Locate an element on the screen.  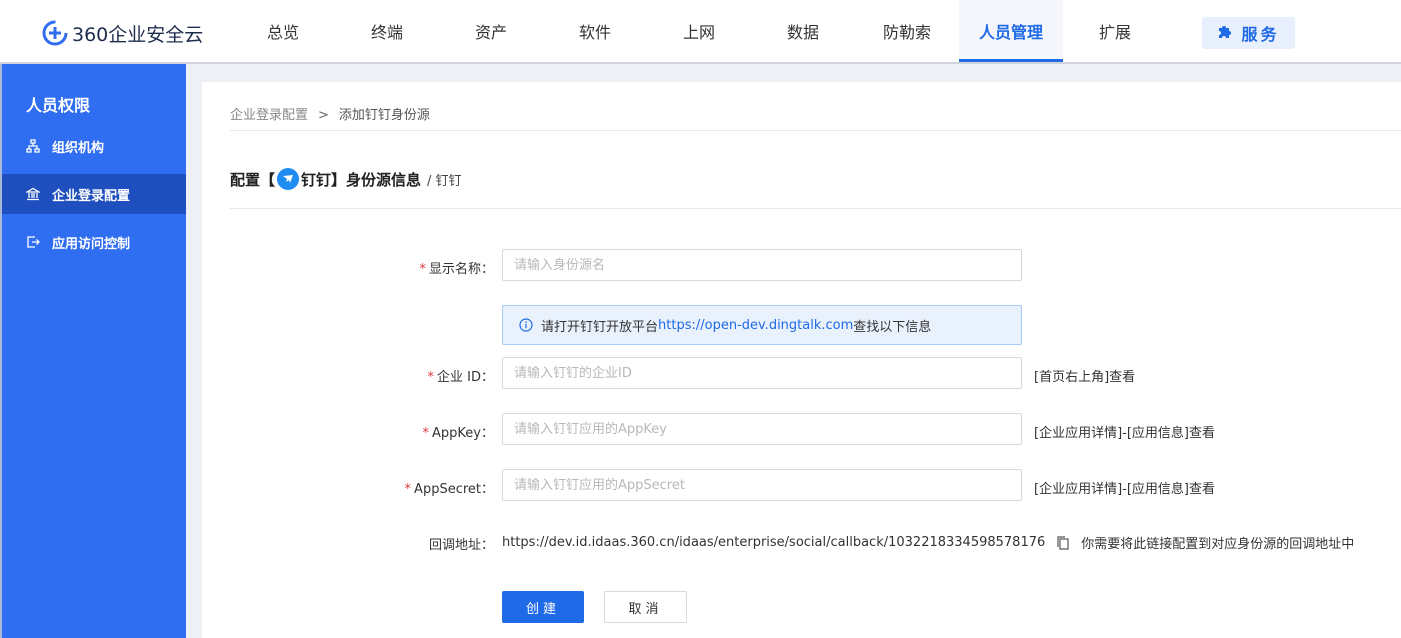
nav-item-ransomware: 防勒索 is located at coordinates (907, 31).